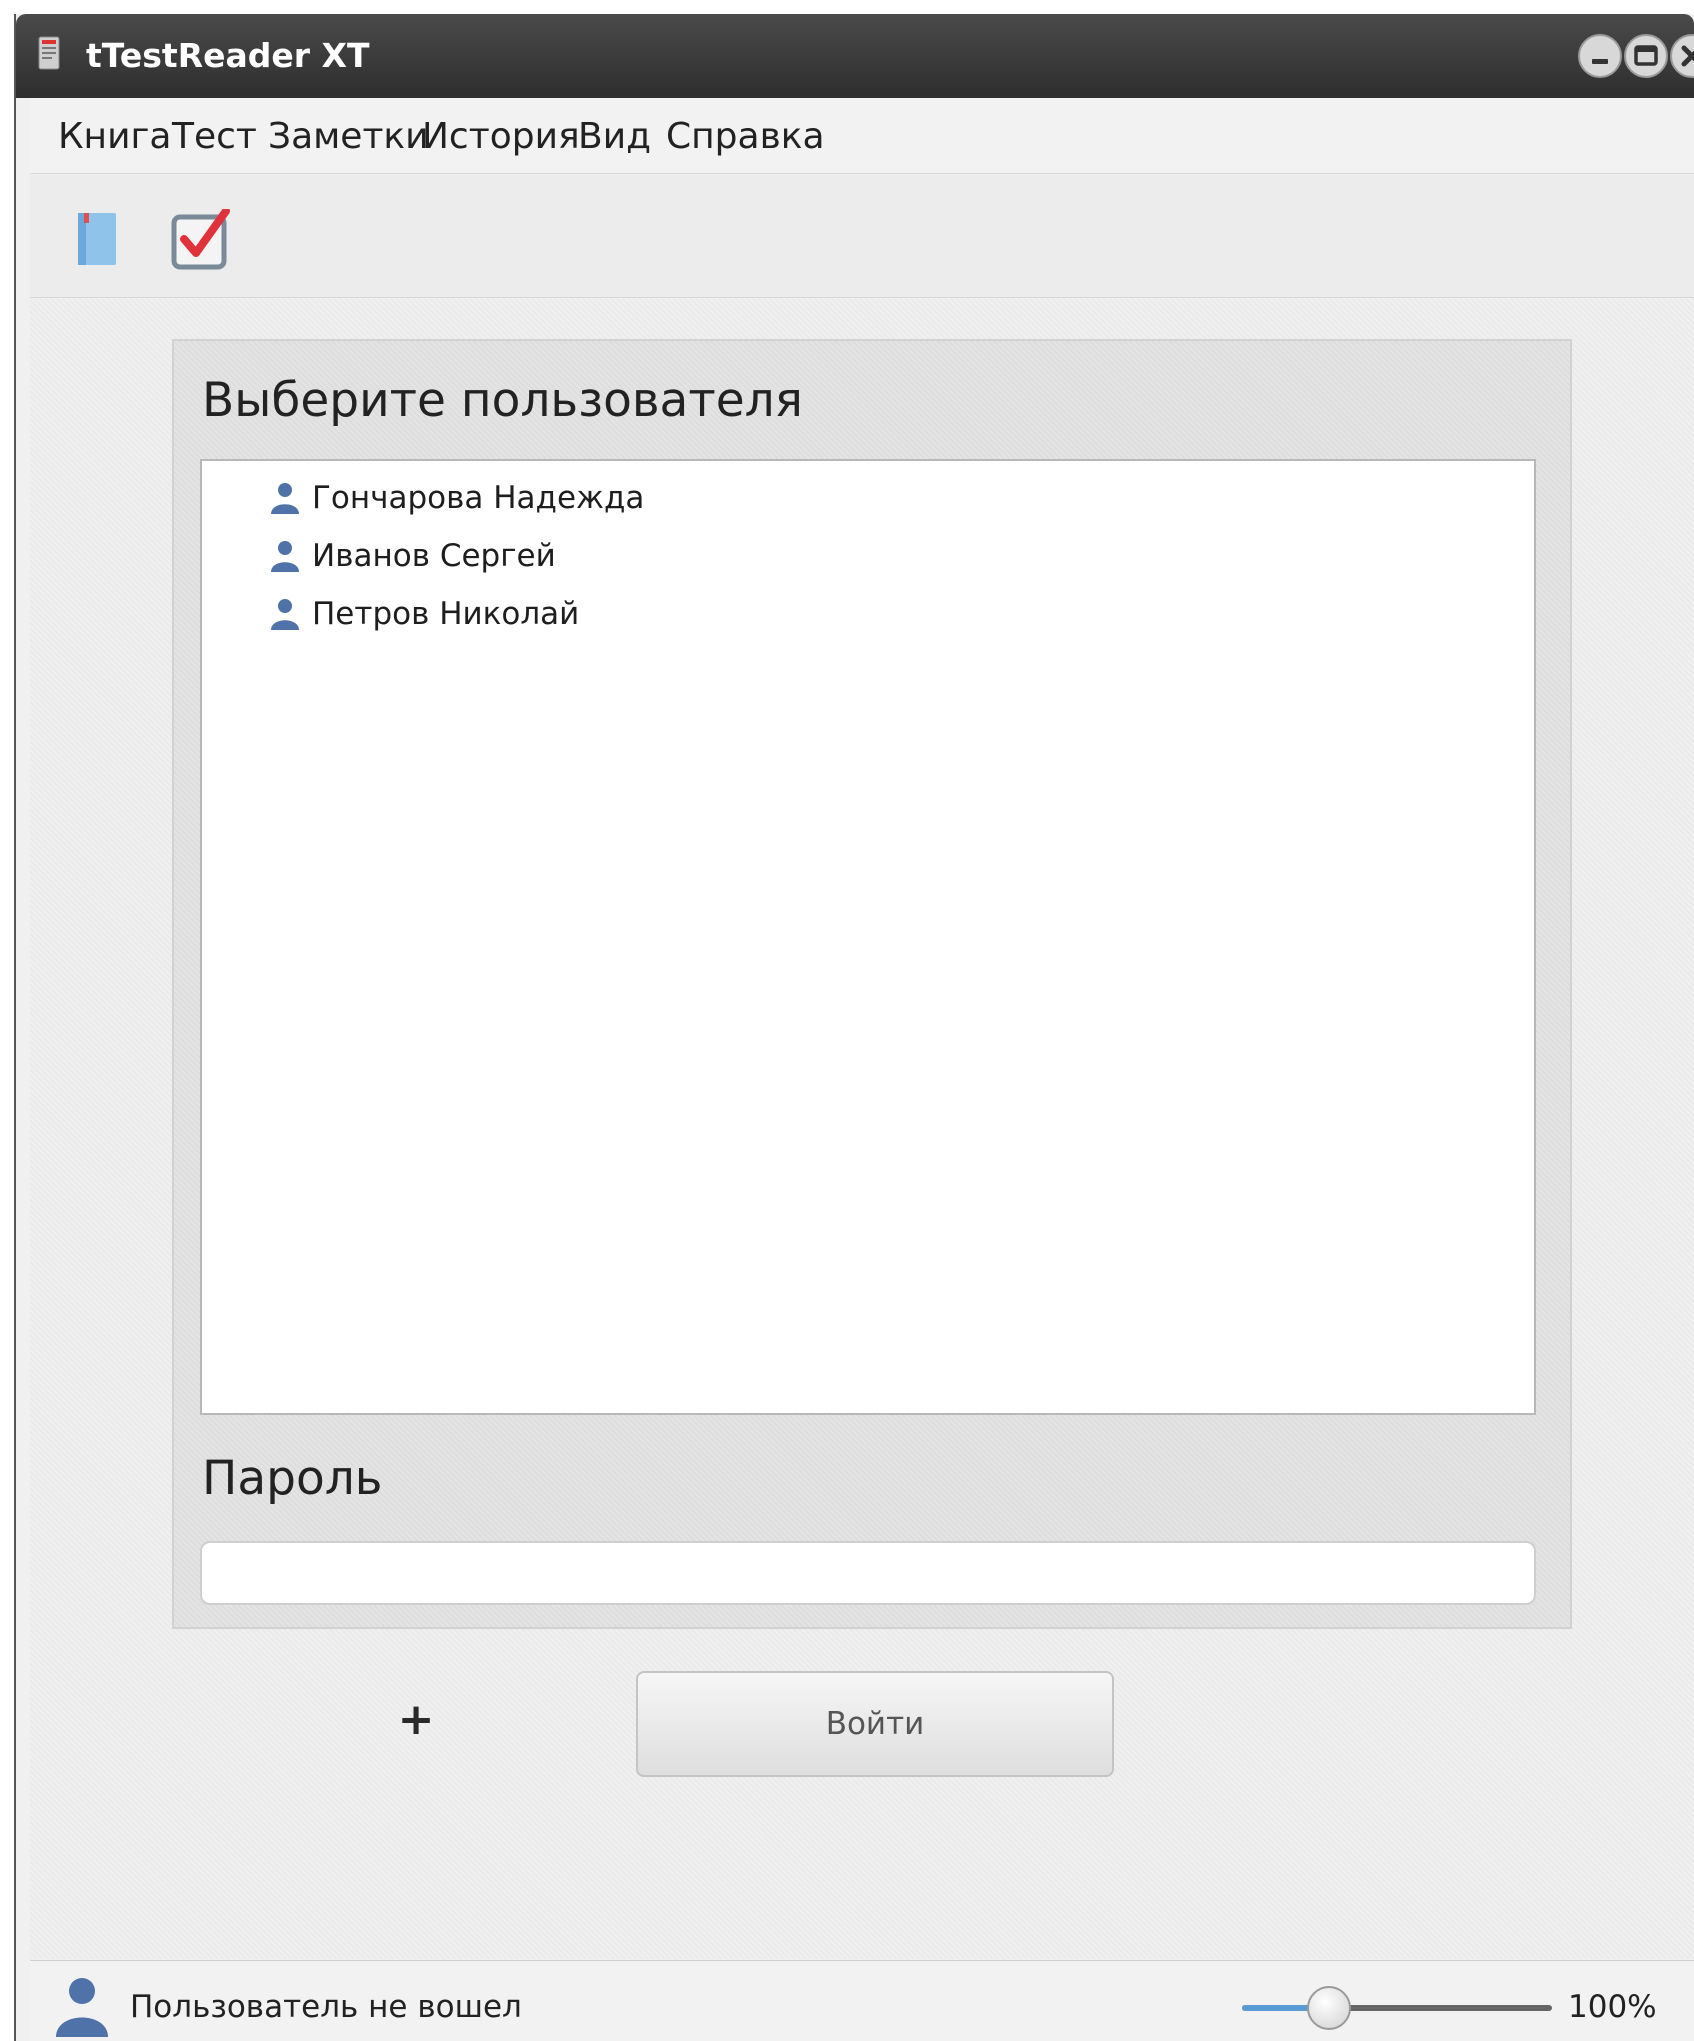 This screenshot has height=2041, width=1694. What do you see at coordinates (326, 2007) in the screenshot?
I see `status-text: Пользователь не вошел` at bounding box center [326, 2007].